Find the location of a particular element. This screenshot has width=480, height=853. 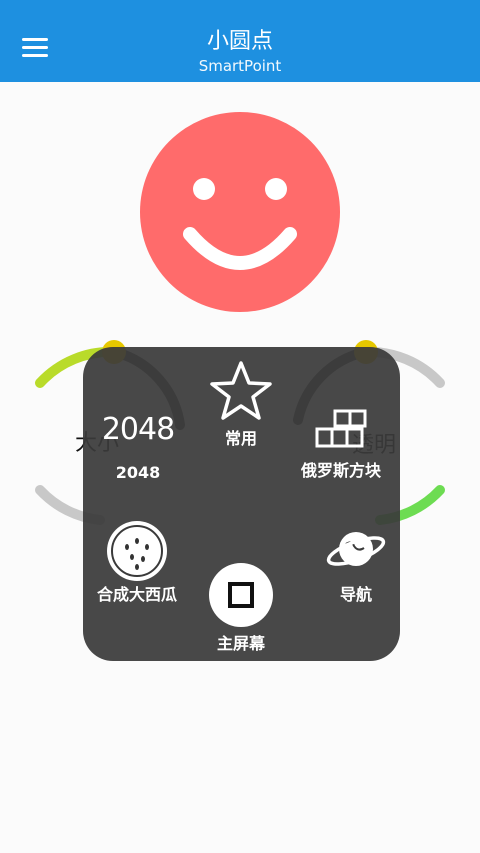

menu-item-label: 导航 is located at coordinates (355, 594).